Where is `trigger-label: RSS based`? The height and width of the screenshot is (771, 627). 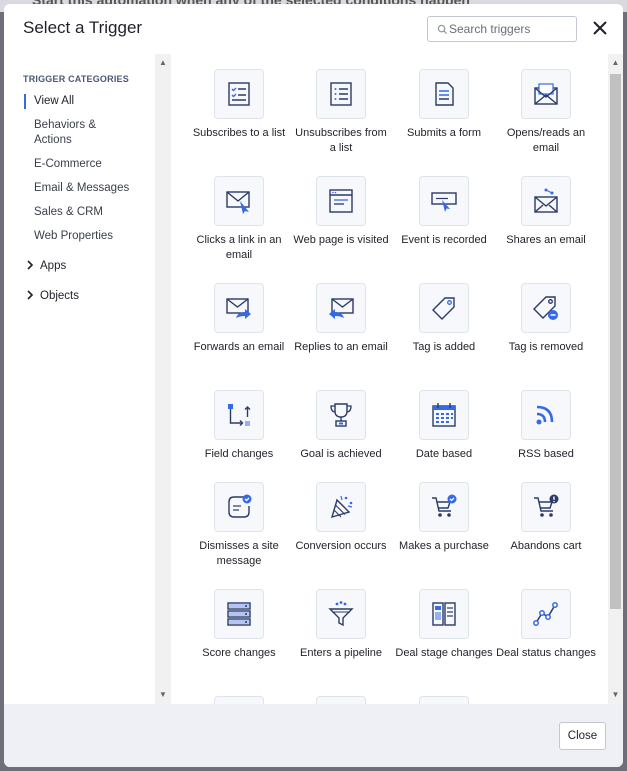 trigger-label: RSS based is located at coordinates (546, 454).